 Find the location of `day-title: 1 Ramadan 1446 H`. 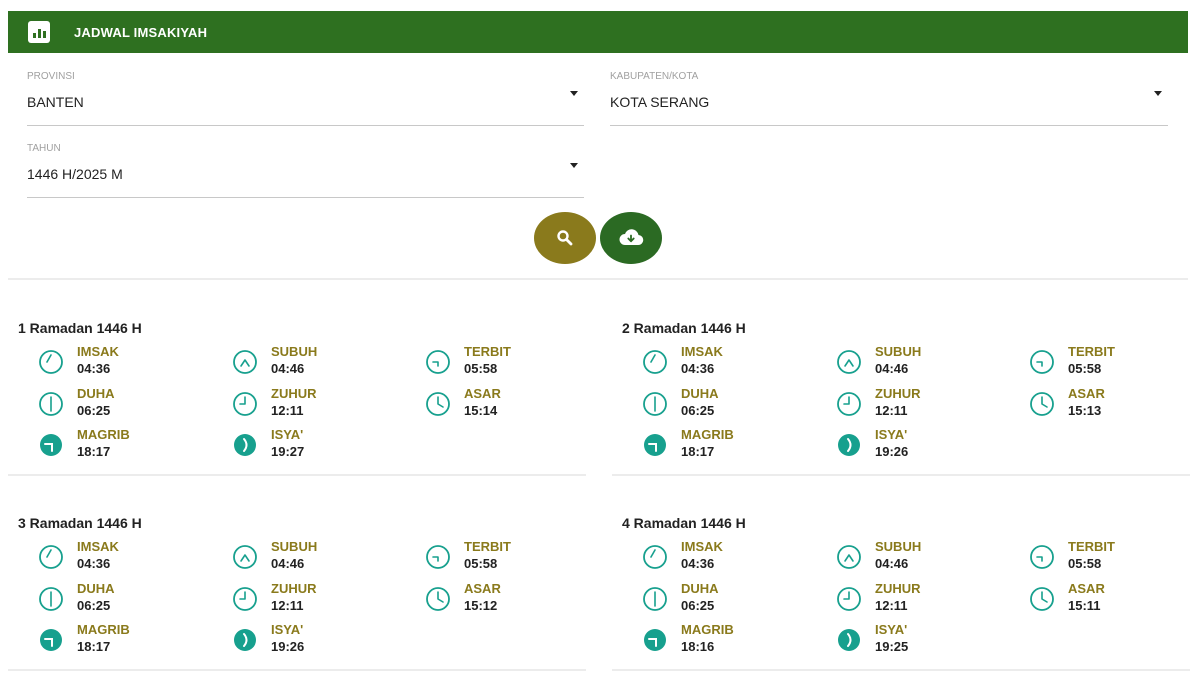

day-title: 1 Ramadan 1446 H is located at coordinates (80, 328).